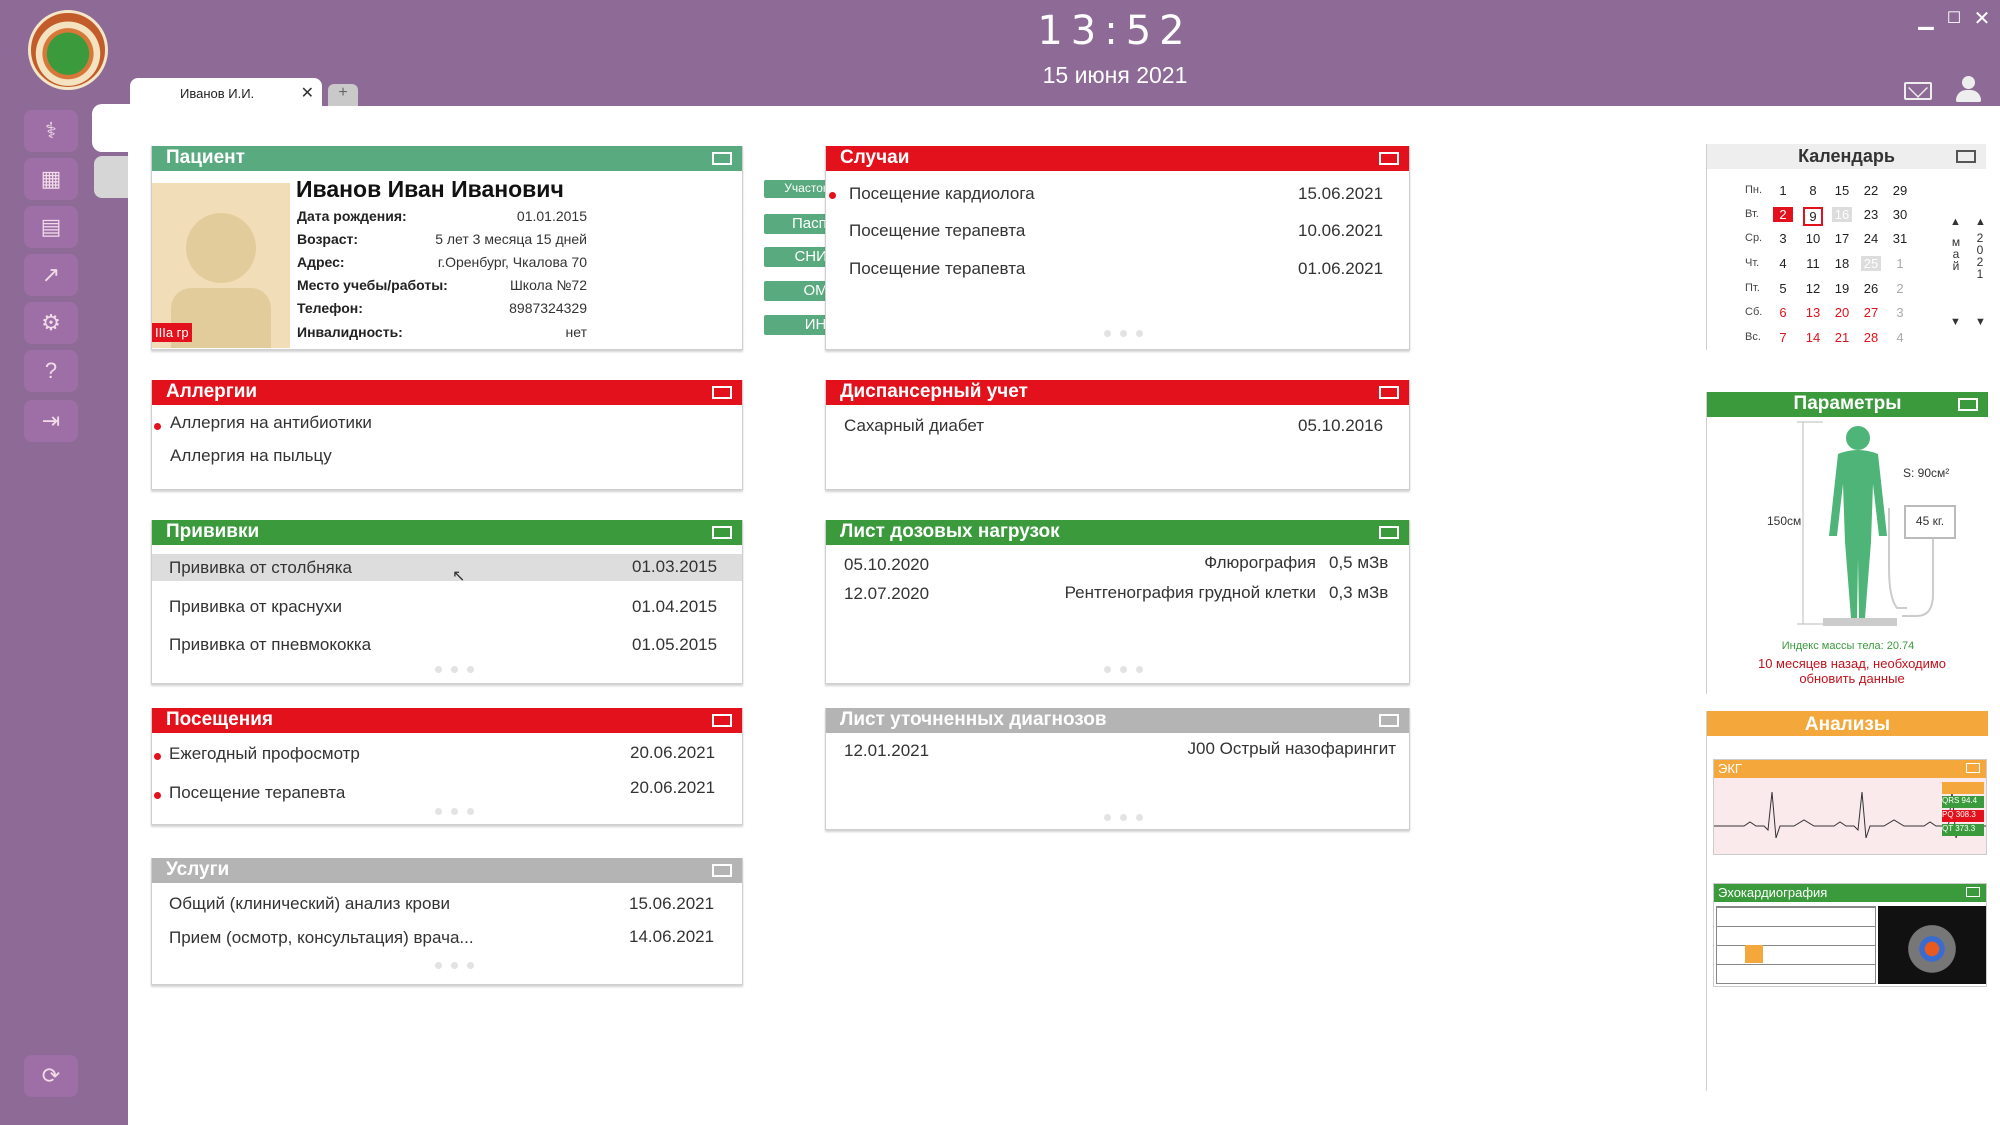  Describe the element at coordinates (309, 904) in the screenshot. I see `list-item: Общий (клинический) анализ крови` at that location.